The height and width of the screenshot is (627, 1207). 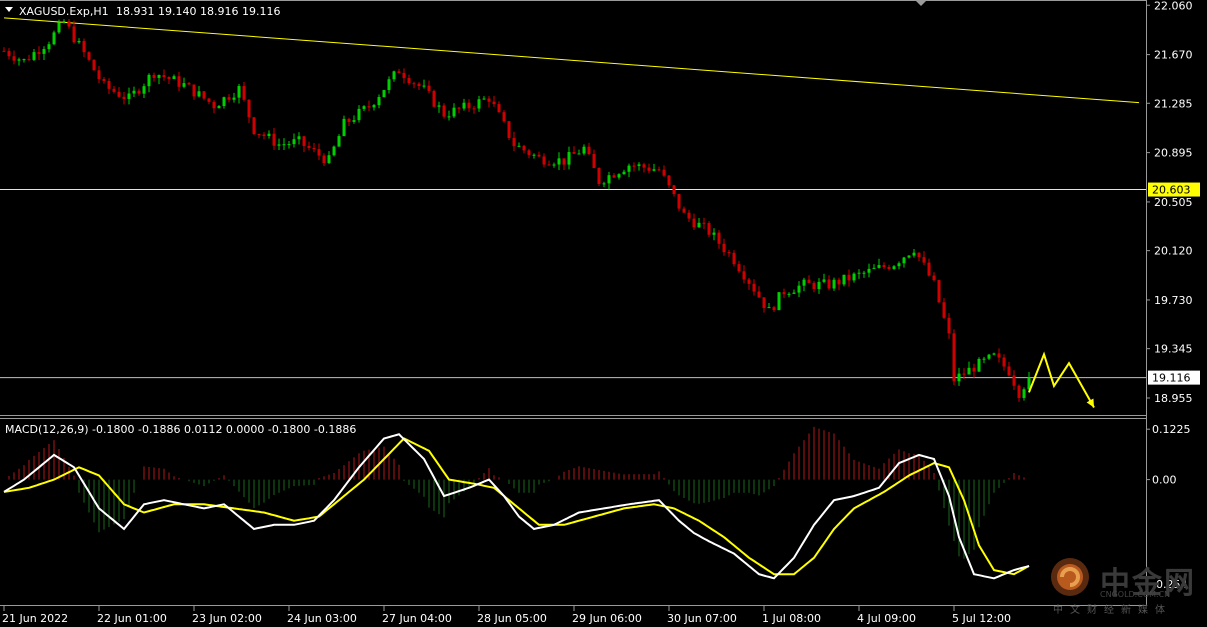 I want to click on time-tick-label: 27 Jun 04:00, so click(x=417, y=618).